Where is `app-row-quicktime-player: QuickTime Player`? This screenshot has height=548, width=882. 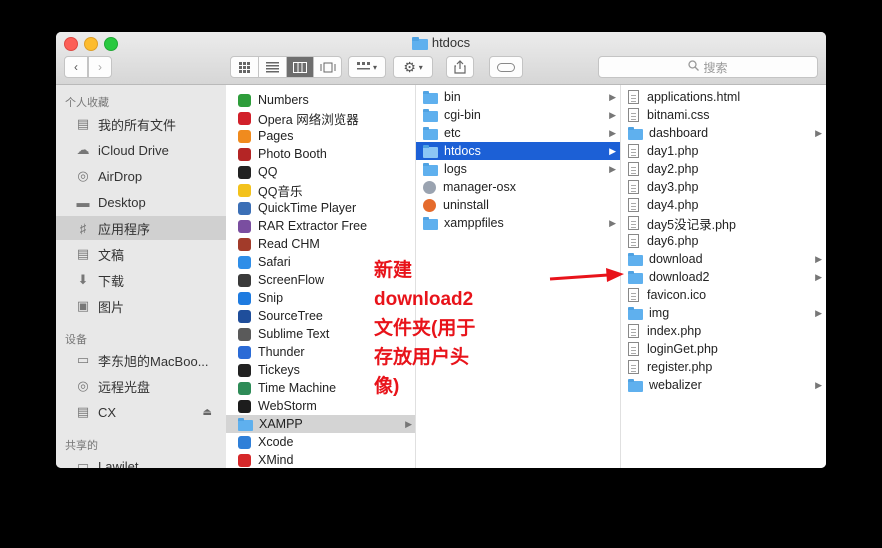
app-row-quicktime-player: QuickTime Player is located at coordinates (320, 208).